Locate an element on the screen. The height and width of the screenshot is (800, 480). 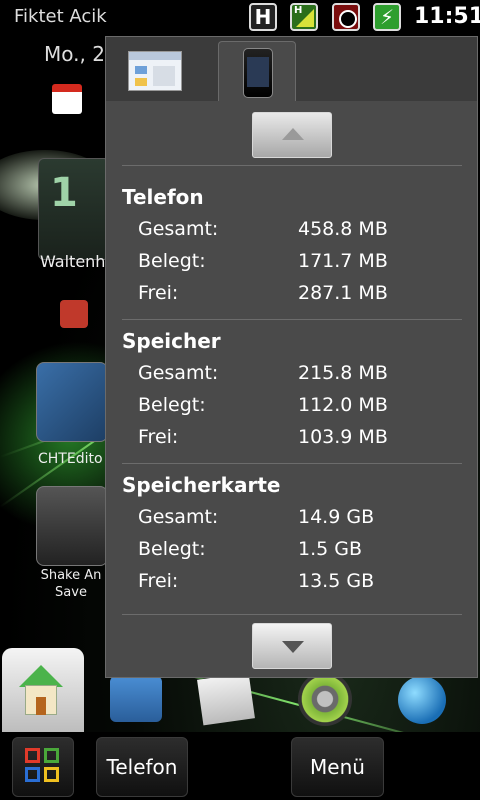
clock-widget-digit: 1 is located at coordinates (64, 193).